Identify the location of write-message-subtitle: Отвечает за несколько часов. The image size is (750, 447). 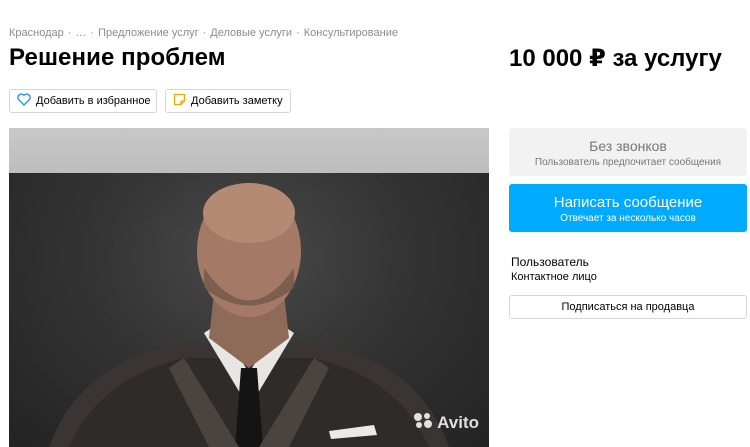
(628, 218).